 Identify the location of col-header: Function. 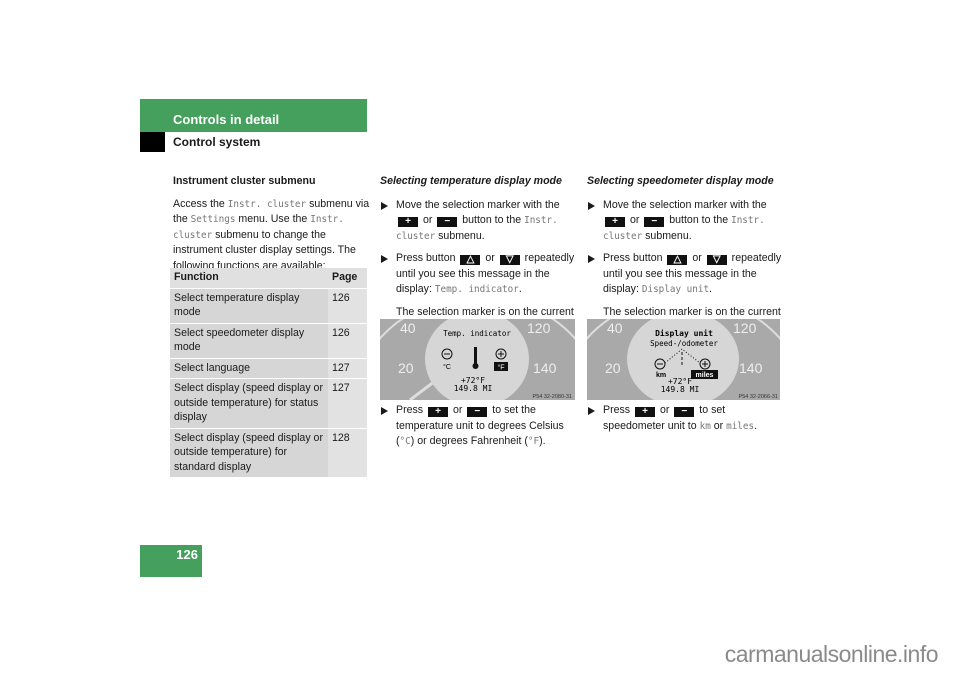
(249, 278).